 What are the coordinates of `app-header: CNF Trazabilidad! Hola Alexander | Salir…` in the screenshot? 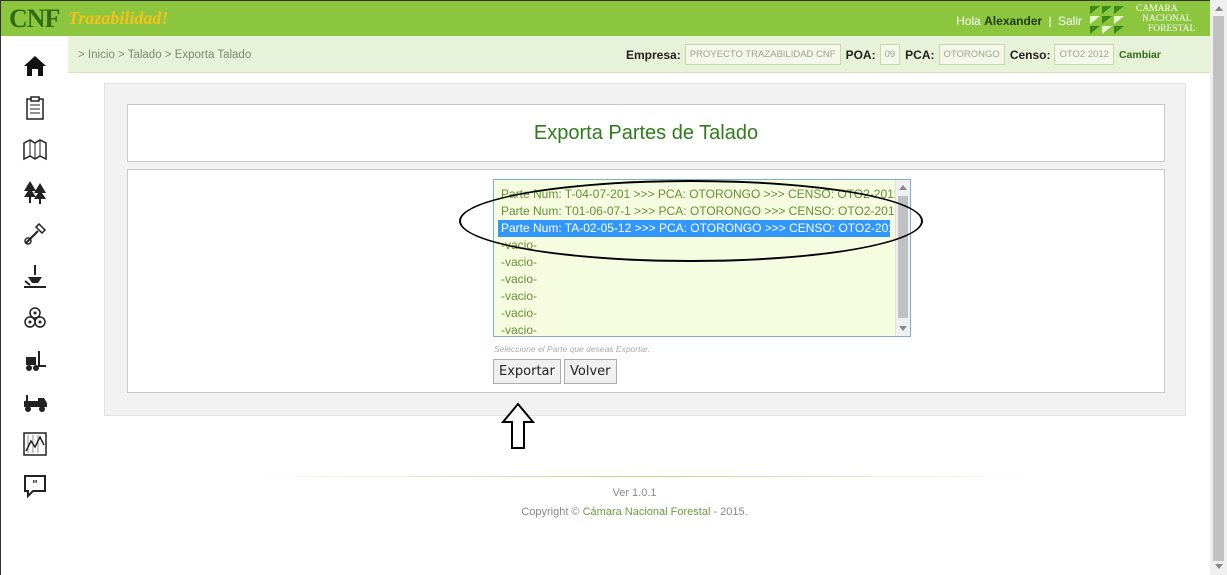 It's located at (605, 18).